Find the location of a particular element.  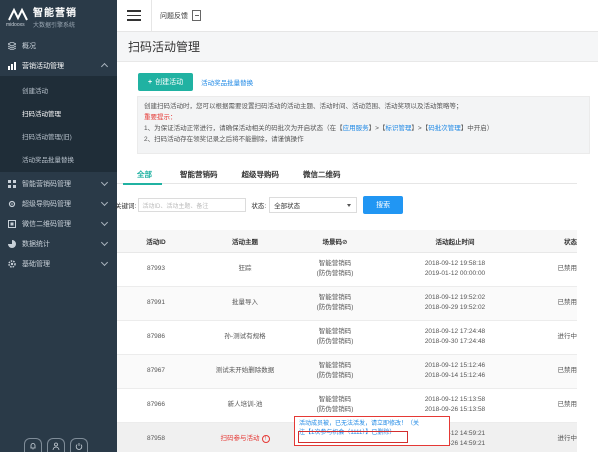

sidebar-submenu: 创建活动 扫码活动管理 扫码活动管理(旧) 活动奖品批量替换 is located at coordinates (58, 124).